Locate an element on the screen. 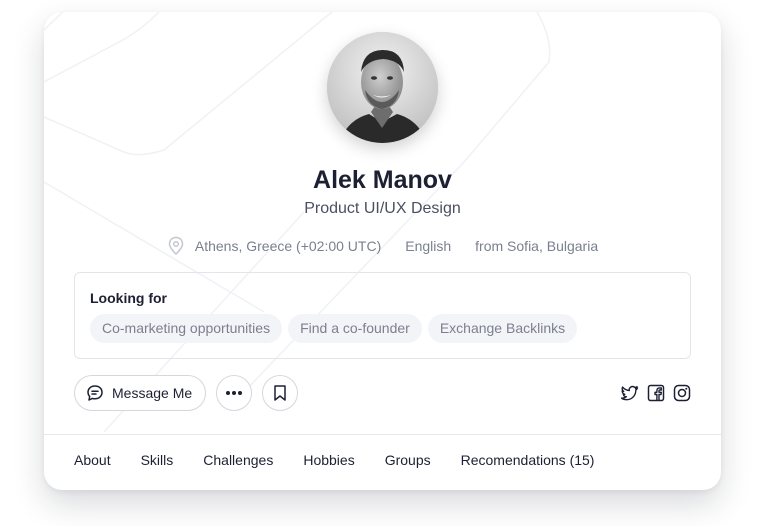 This screenshot has width=764, height=526. profile-role: Product UI/UX Design is located at coordinates (382, 208).